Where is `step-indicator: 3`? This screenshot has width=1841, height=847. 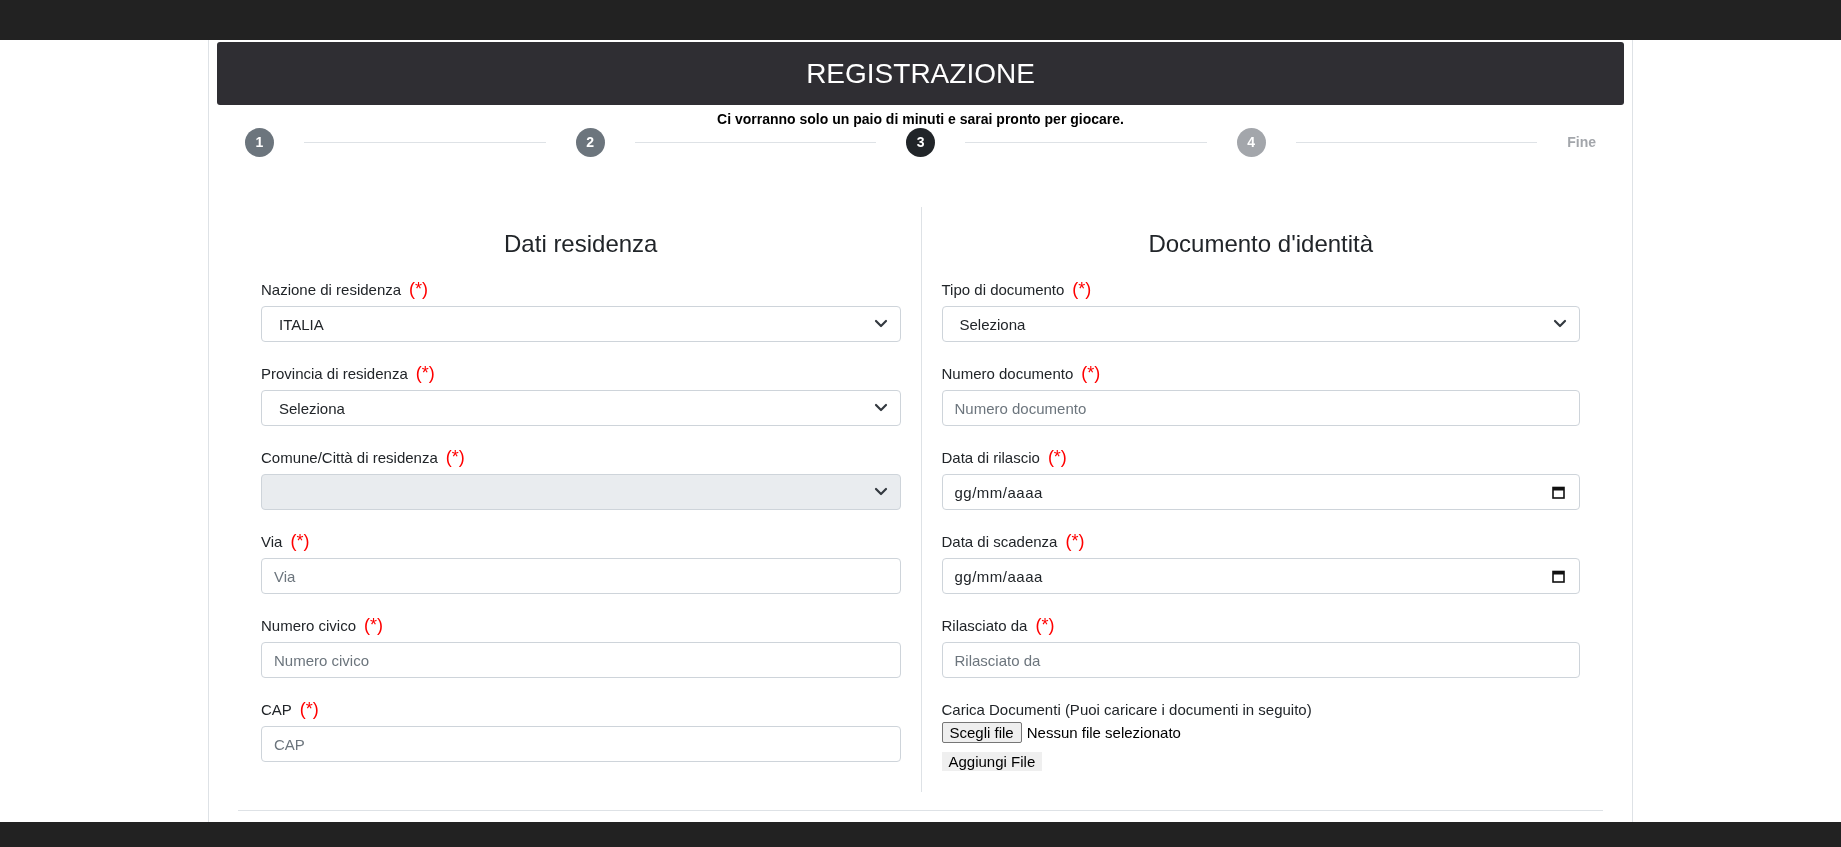 step-indicator: 3 is located at coordinates (921, 142).